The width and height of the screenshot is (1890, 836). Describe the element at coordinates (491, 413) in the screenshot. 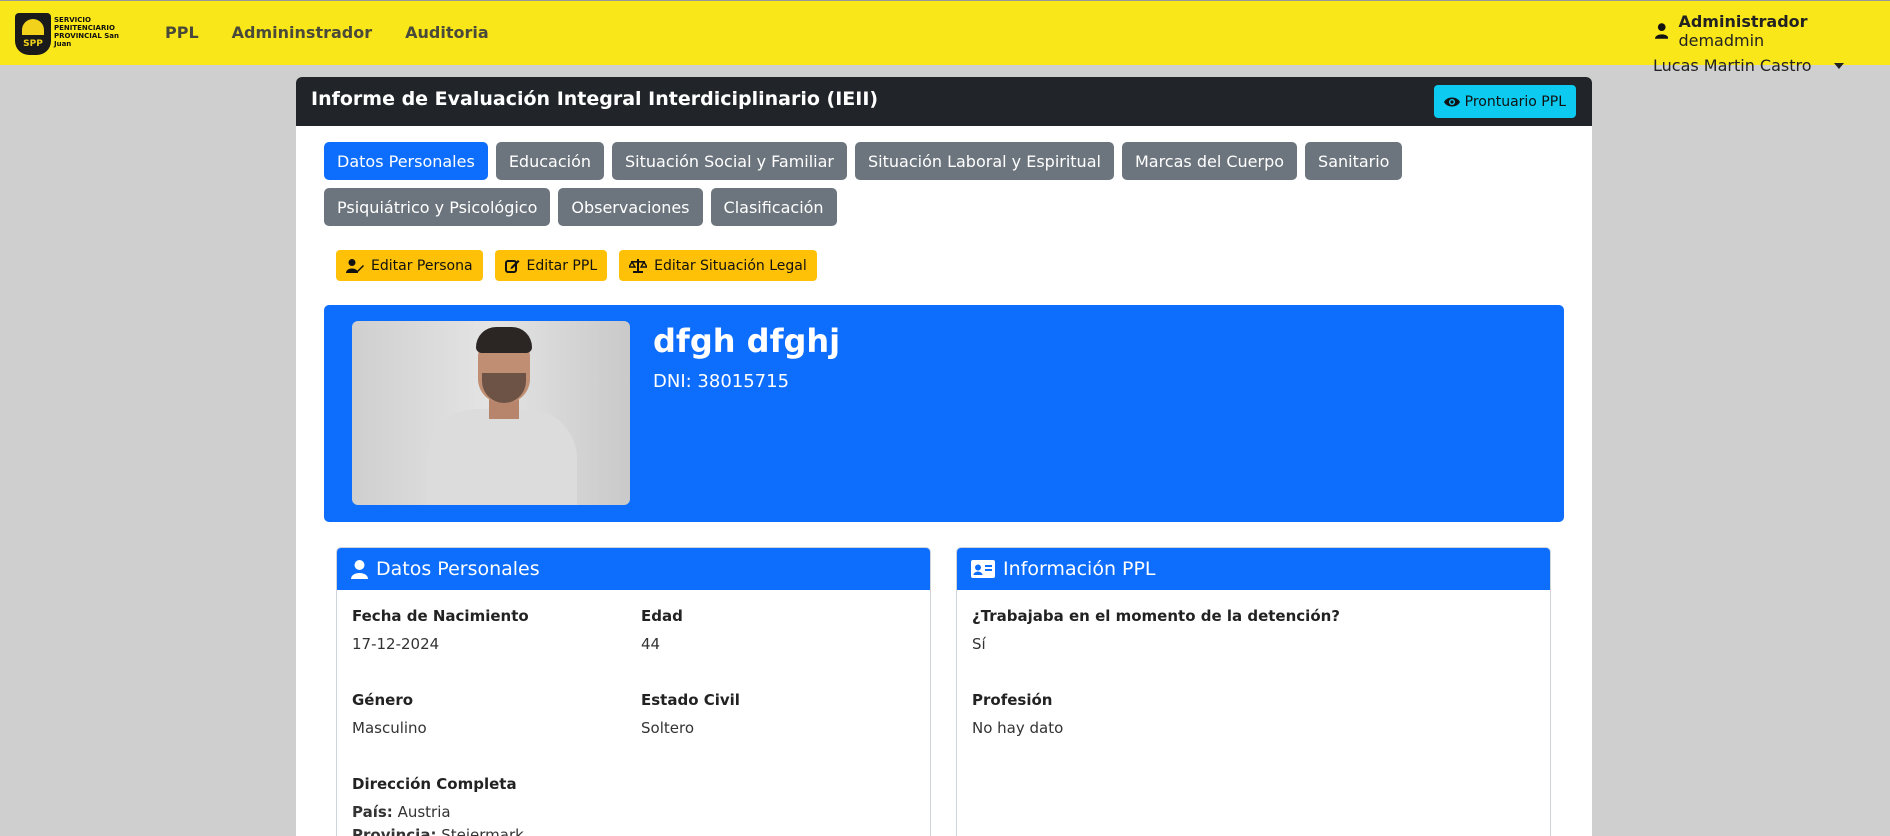

I see `person-photo` at that location.